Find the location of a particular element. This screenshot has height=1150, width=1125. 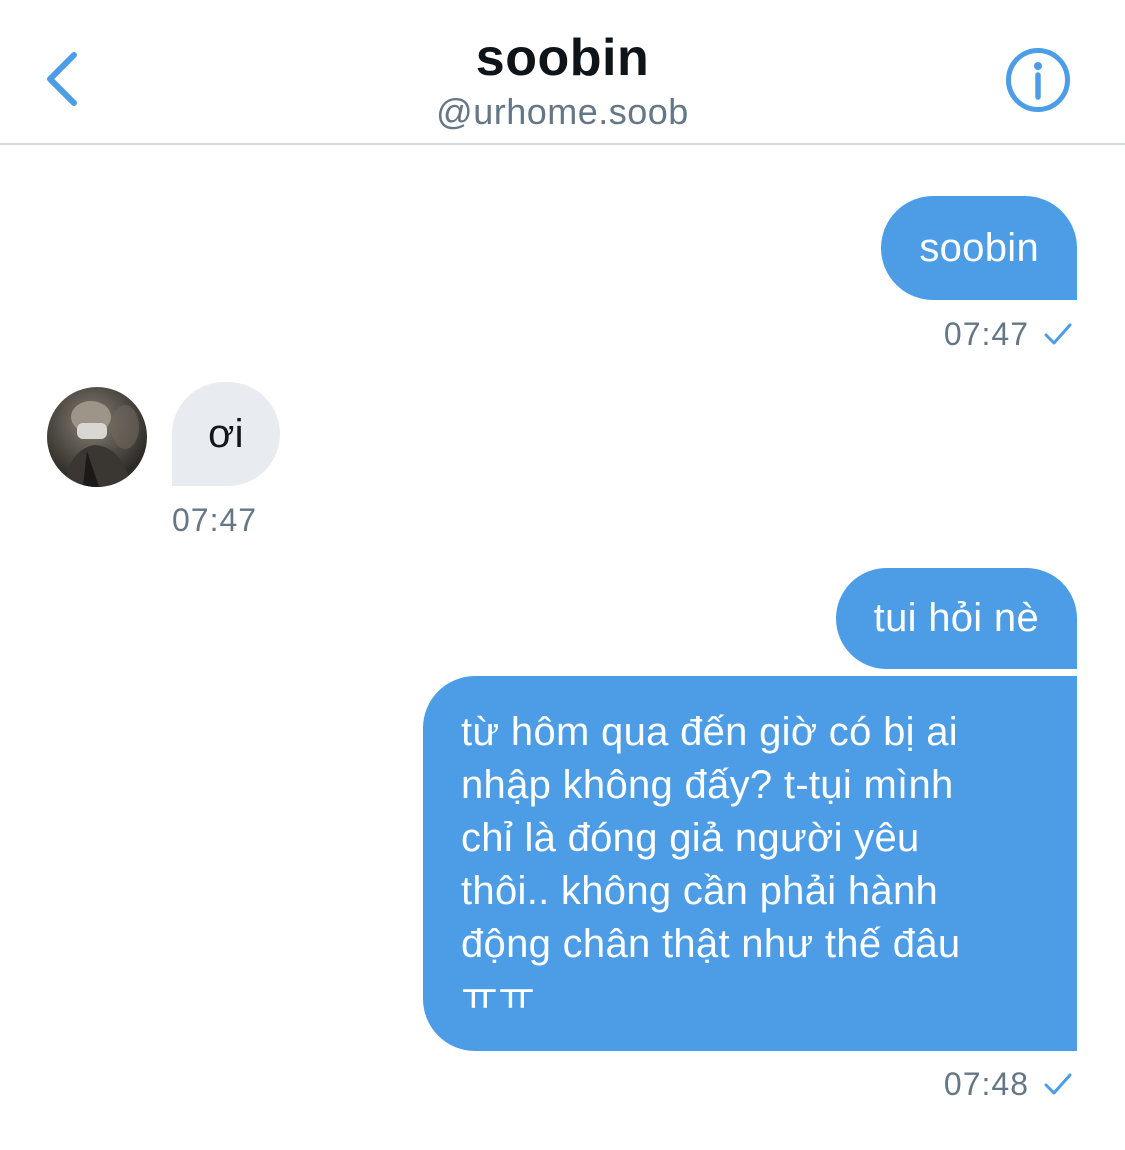

message-line: thôi.. không cần phải hành is located at coordinates (700, 891).